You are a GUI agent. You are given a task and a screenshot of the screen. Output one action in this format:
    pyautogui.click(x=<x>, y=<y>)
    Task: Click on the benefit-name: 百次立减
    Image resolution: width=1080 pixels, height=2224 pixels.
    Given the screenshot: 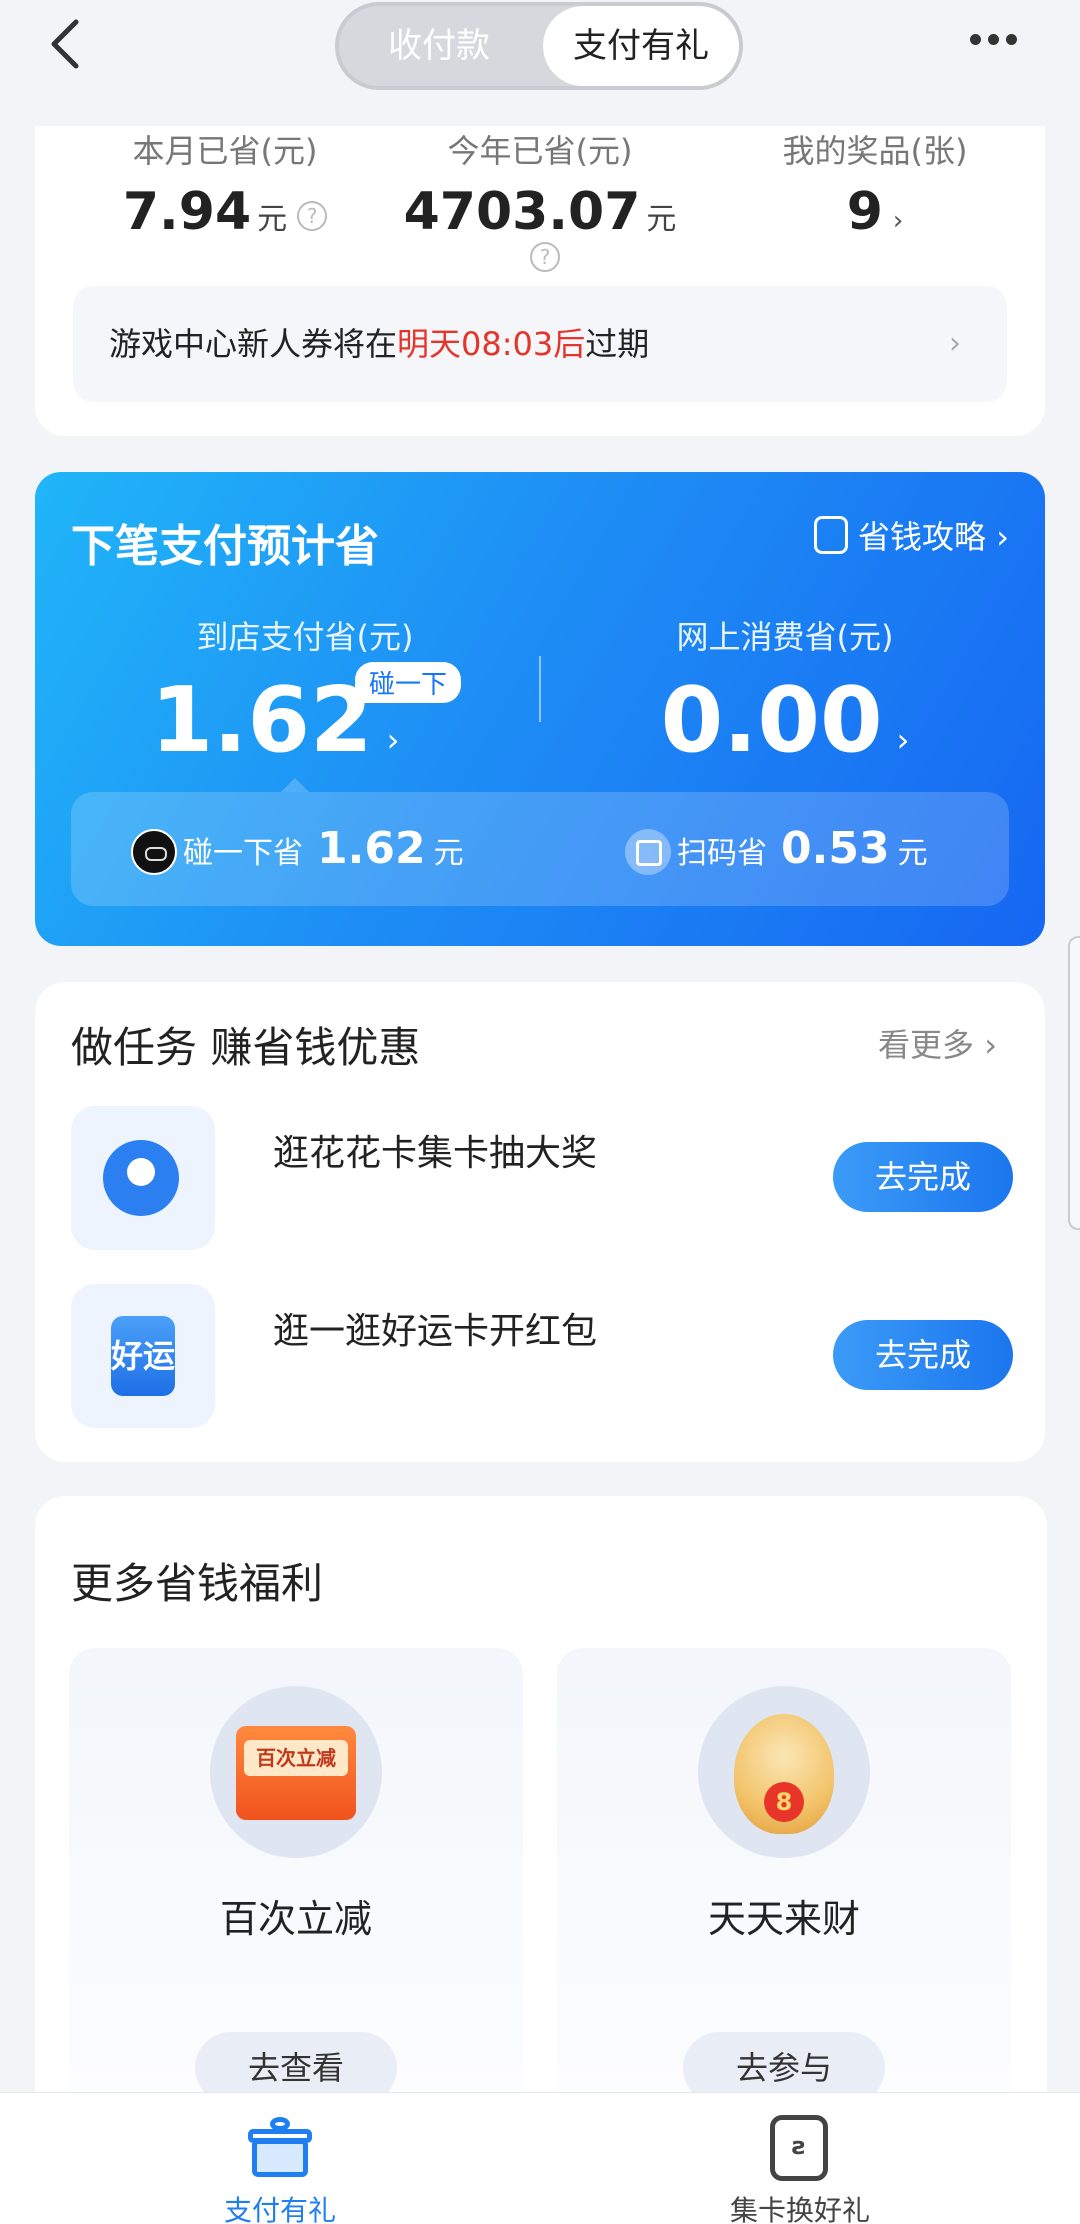 What is the action you would take?
    pyautogui.click(x=295, y=1919)
    